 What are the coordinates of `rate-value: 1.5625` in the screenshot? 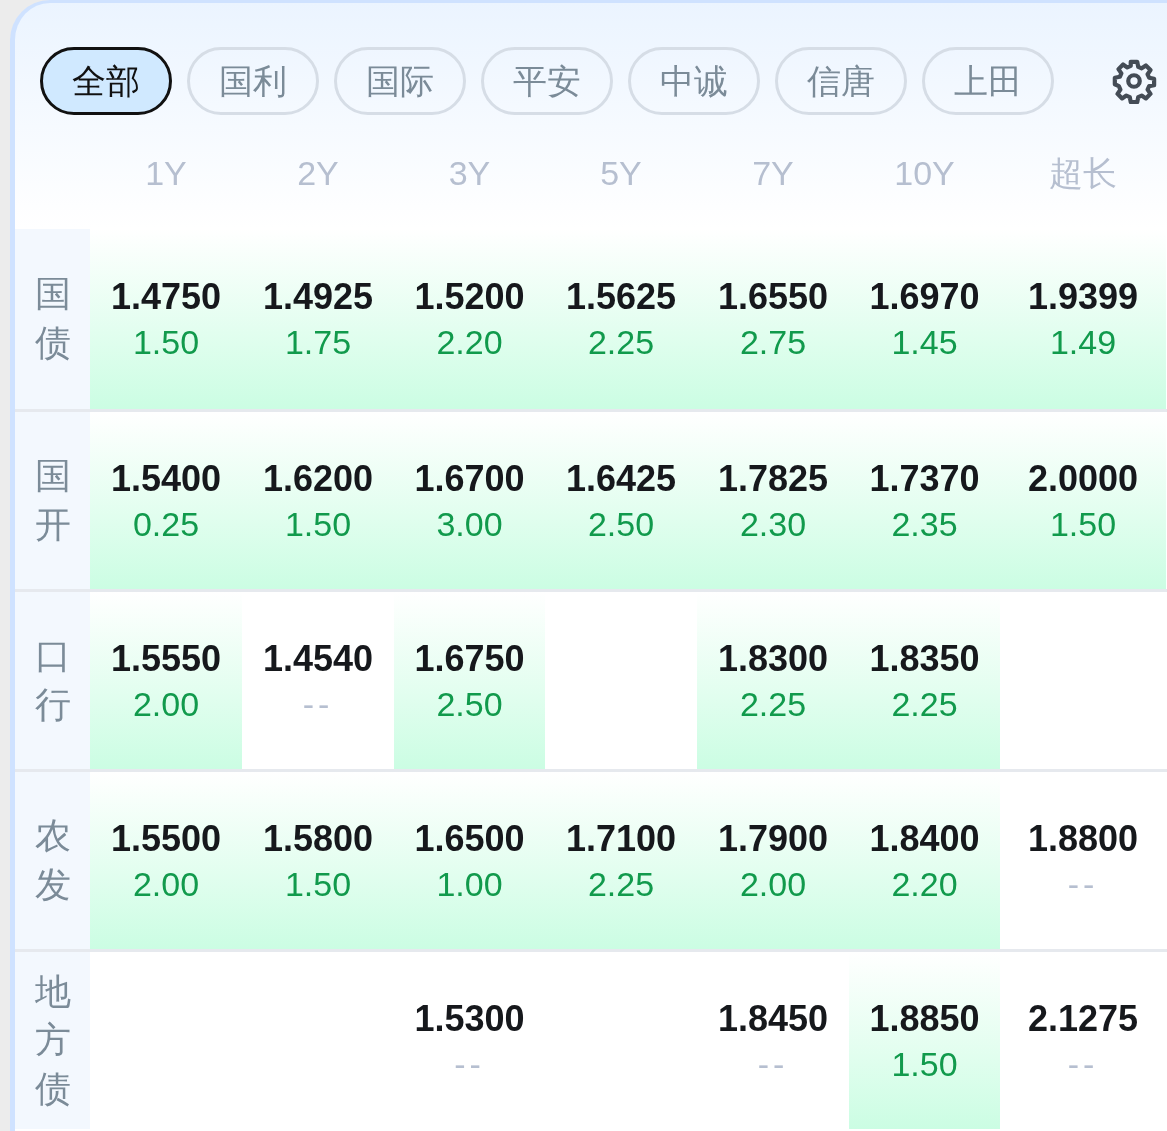 It's located at (621, 297).